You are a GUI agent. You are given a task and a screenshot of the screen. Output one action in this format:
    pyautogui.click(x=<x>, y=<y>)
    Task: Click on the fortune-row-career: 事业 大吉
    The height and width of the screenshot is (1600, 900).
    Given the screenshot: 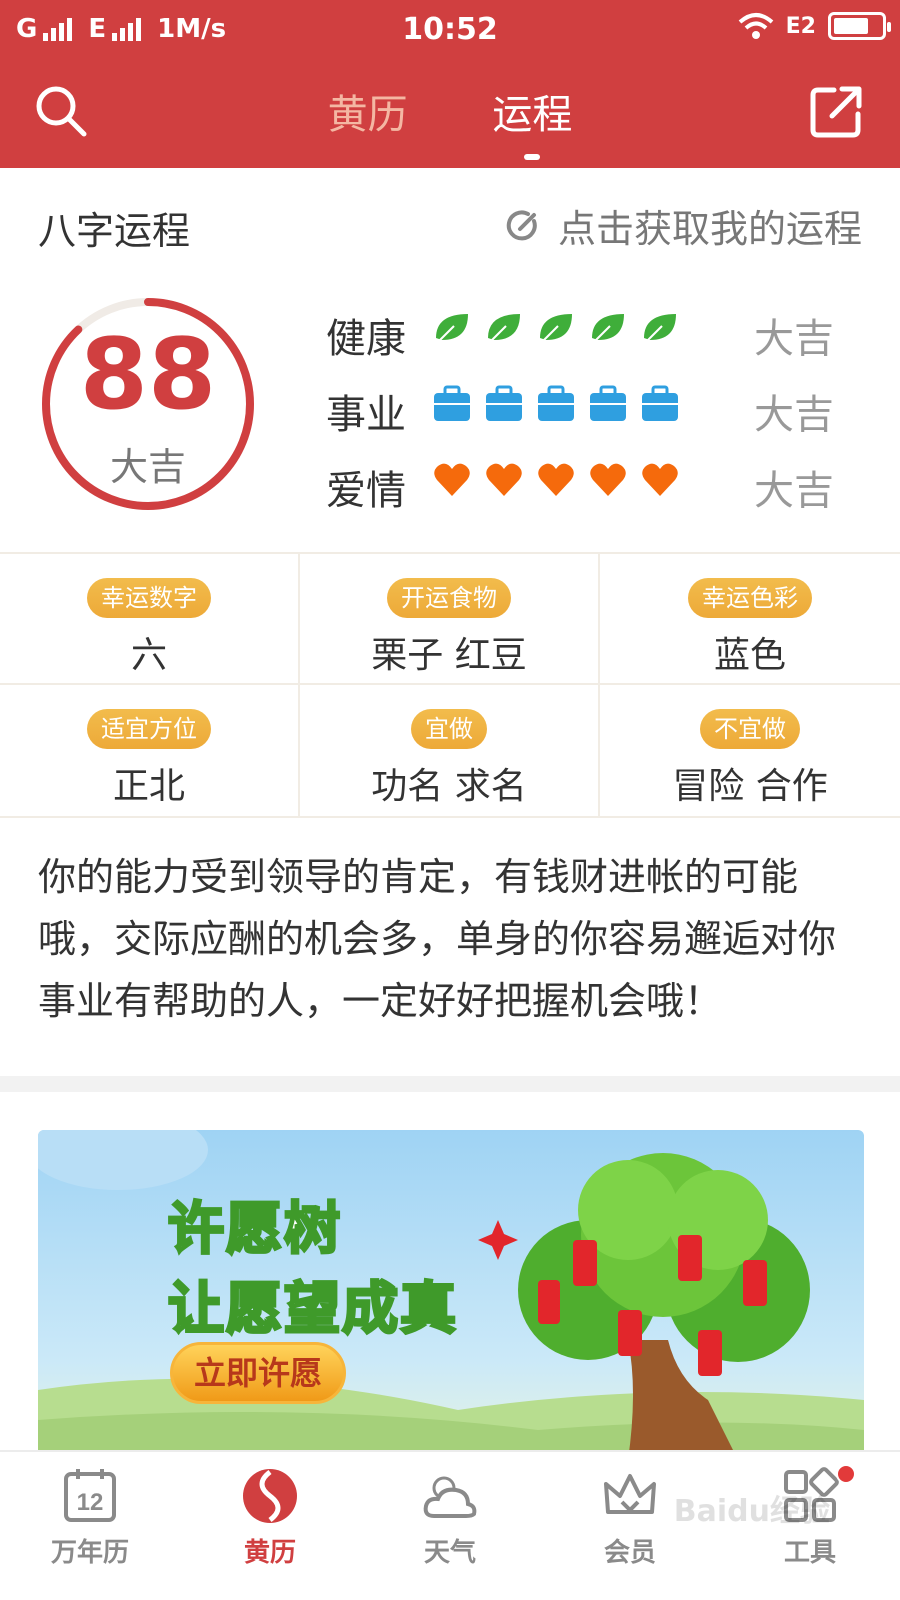 What is the action you would take?
    pyautogui.click(x=606, y=405)
    